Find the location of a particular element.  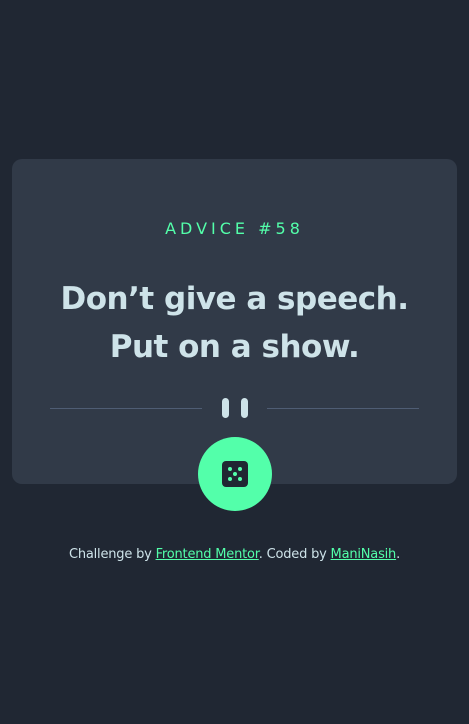

dice-icon is located at coordinates (235, 474).